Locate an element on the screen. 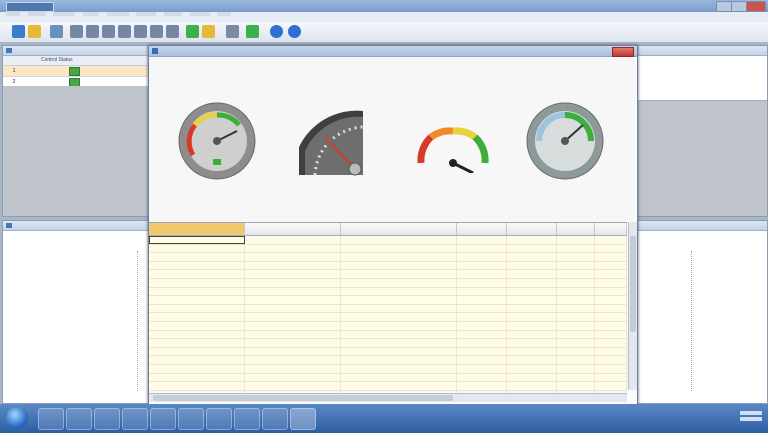  first-icon is located at coordinates (76, 31).